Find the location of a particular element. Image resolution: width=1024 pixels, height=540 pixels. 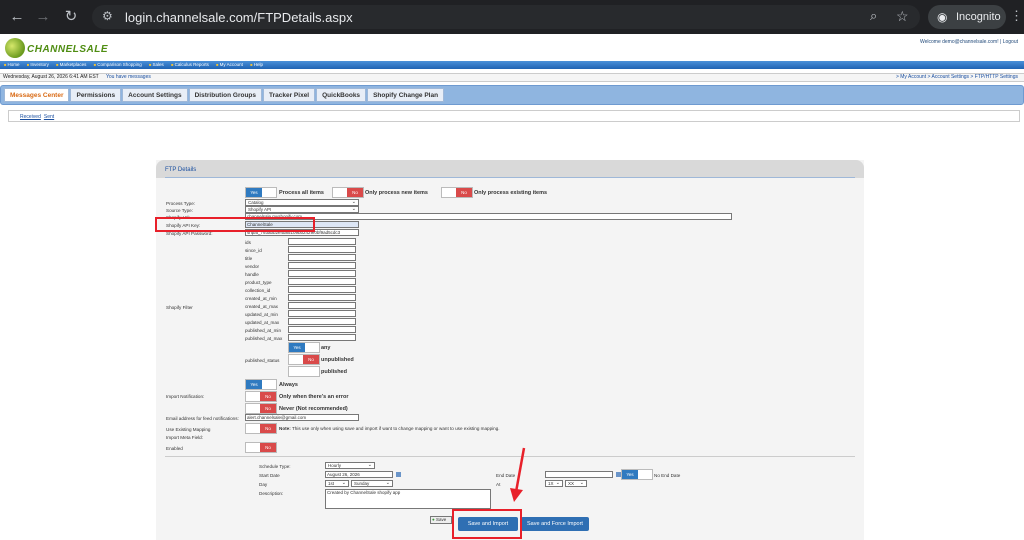

menu-sales: Sales is located at coordinates (156, 64).